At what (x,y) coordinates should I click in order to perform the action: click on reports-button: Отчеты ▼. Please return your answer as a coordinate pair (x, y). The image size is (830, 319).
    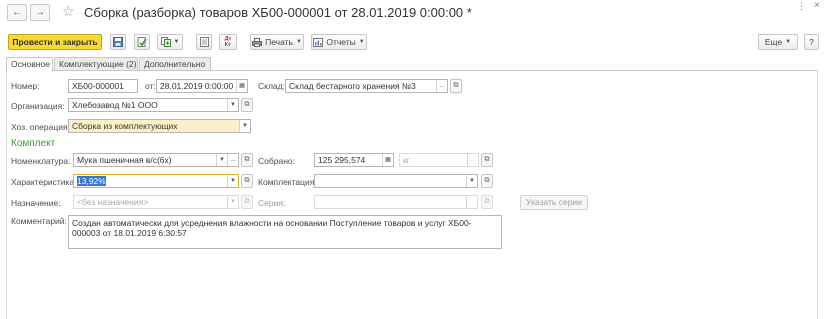
    Looking at the image, I should click on (339, 42).